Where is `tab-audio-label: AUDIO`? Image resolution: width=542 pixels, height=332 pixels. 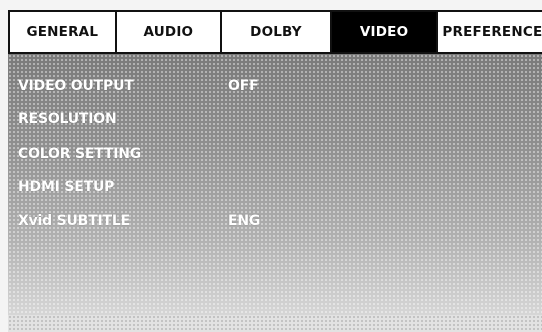
tab-audio-label: AUDIO is located at coordinates (168, 32).